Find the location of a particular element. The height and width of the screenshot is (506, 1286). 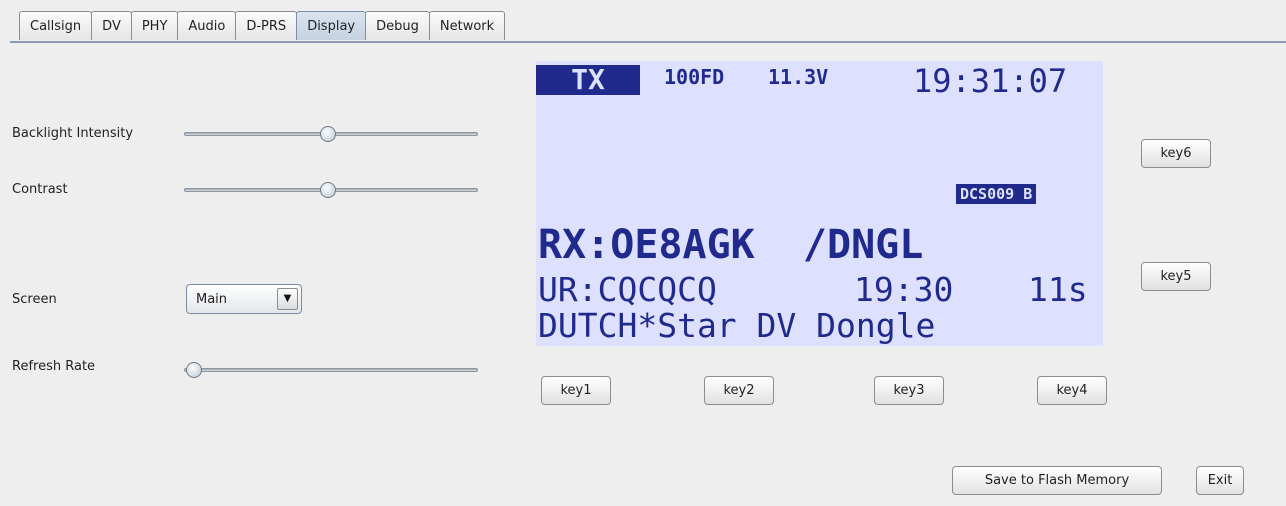

dropdown-arrow-icon: ▼ is located at coordinates (287, 299).